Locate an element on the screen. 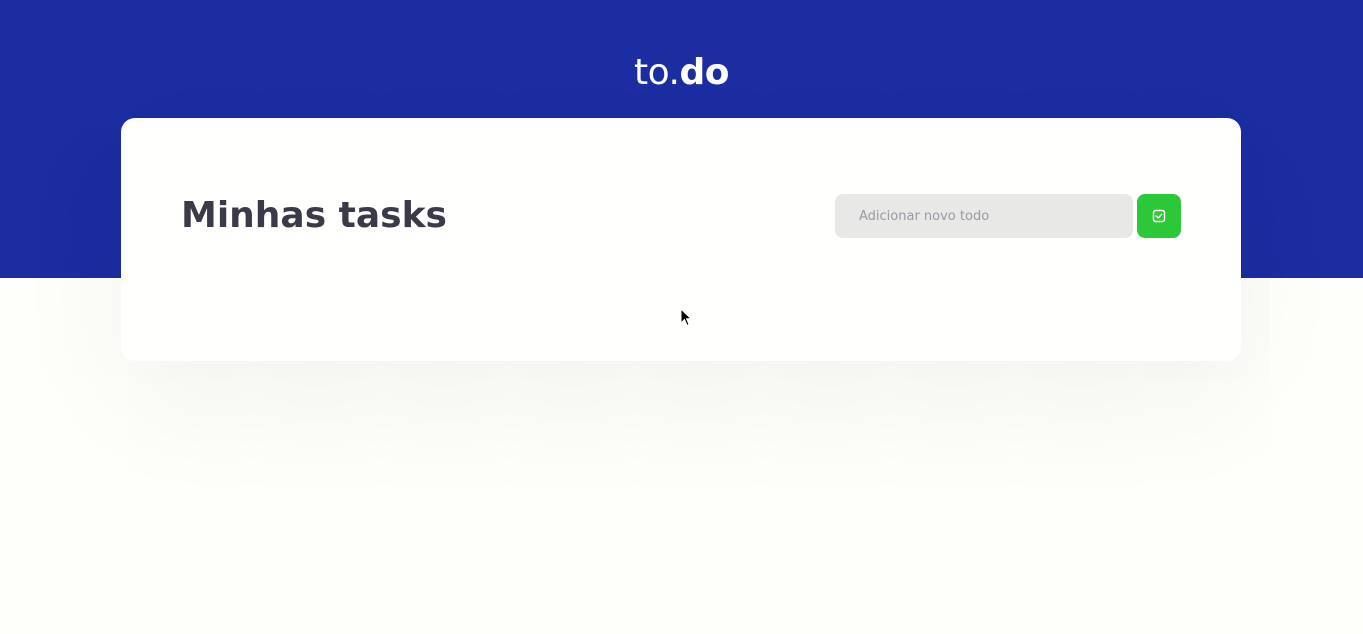  mouse-cursor-icon is located at coordinates (686, 319).